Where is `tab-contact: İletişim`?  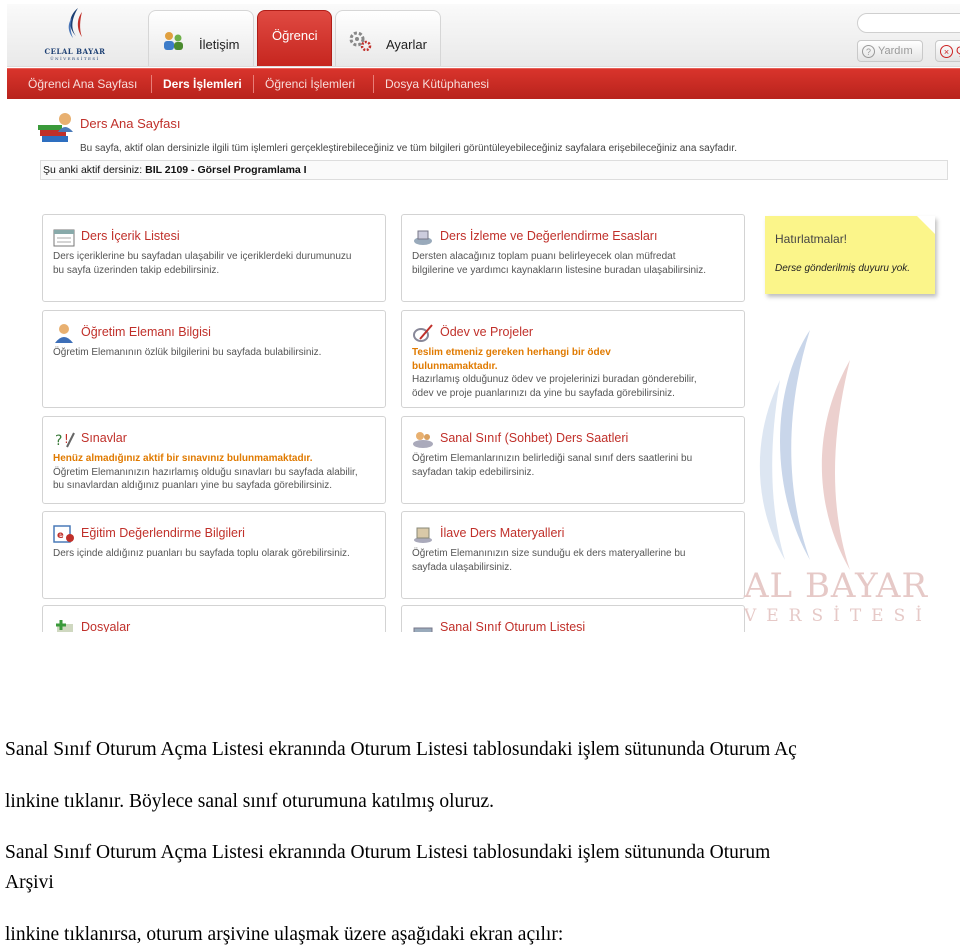 tab-contact: İletişim is located at coordinates (201, 38).